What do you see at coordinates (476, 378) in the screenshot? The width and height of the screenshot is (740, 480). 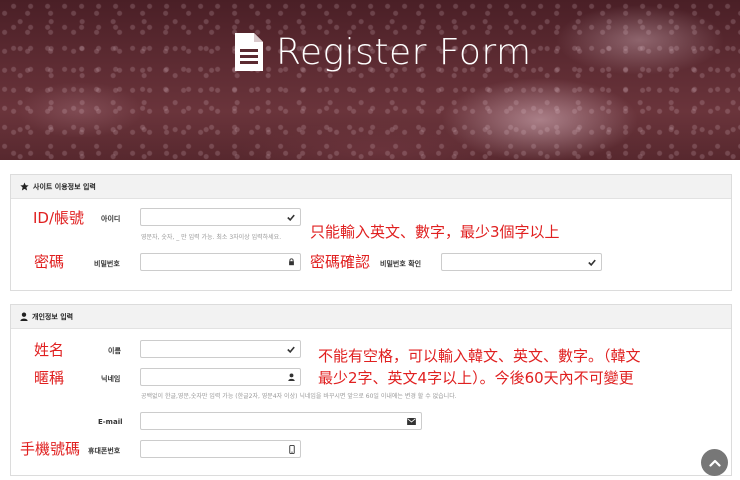 I see `nickname-rule-line2: 最少2字、英文4字以上）。今後60天內不可變更` at bounding box center [476, 378].